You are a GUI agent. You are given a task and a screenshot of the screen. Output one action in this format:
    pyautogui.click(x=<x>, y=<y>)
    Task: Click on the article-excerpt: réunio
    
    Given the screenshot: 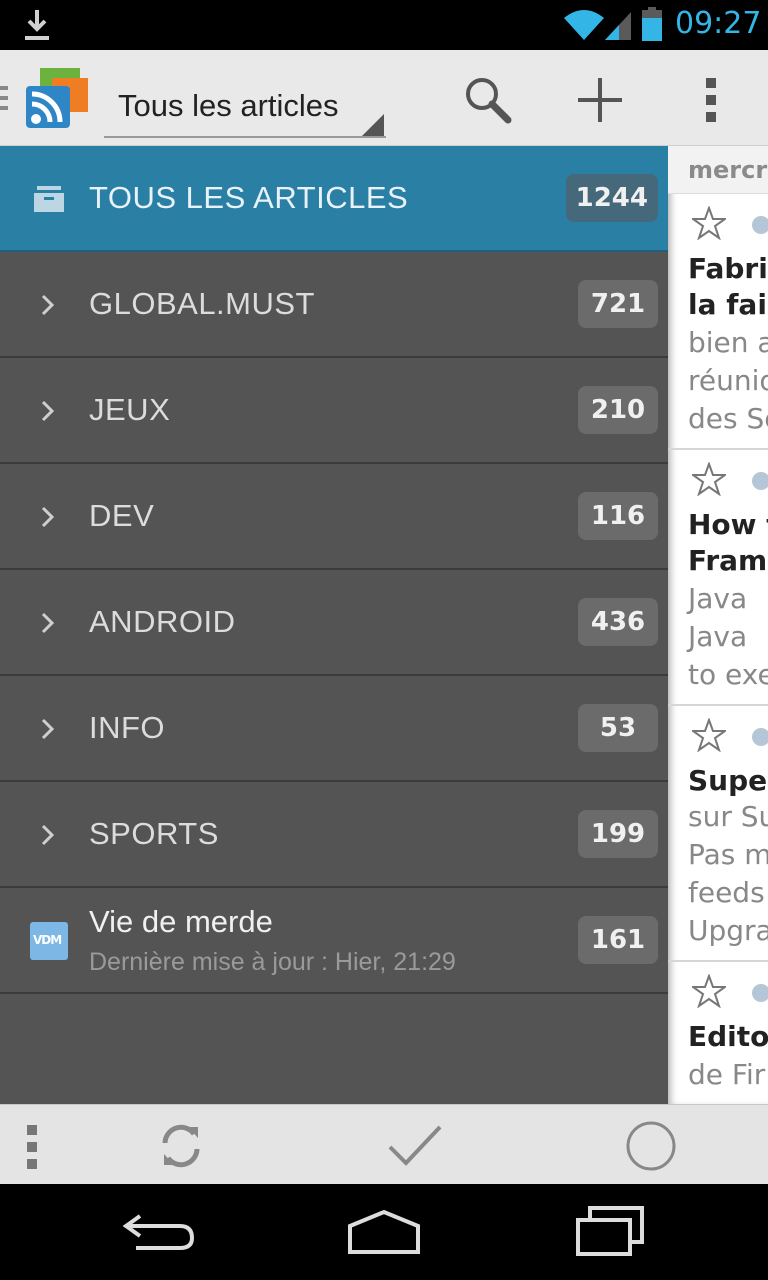 What is the action you would take?
    pyautogui.click(x=728, y=380)
    